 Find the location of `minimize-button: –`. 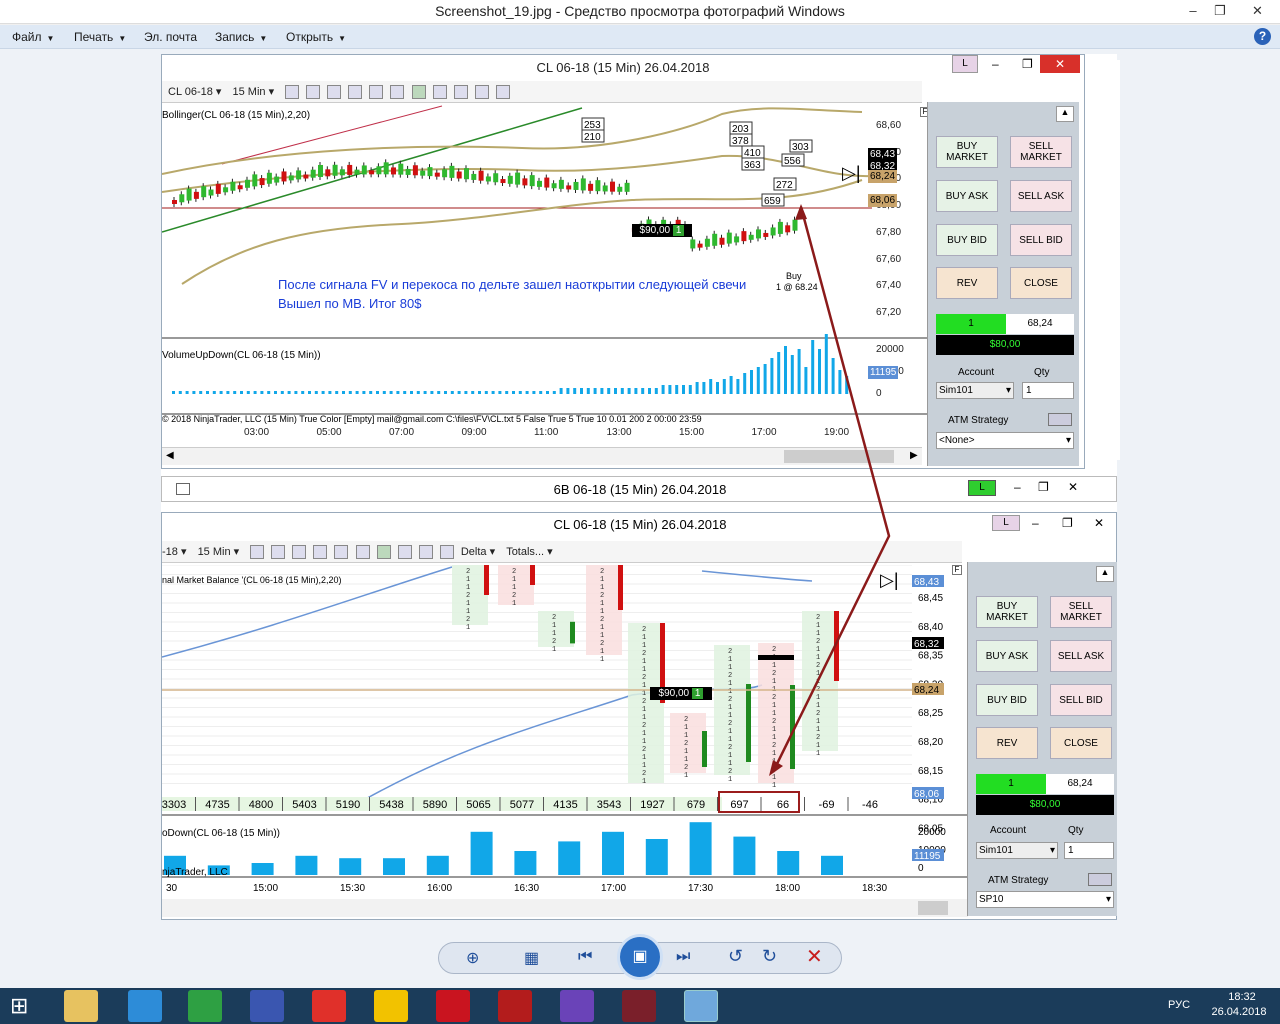

minimize-button: – is located at coordinates (1193, 11).